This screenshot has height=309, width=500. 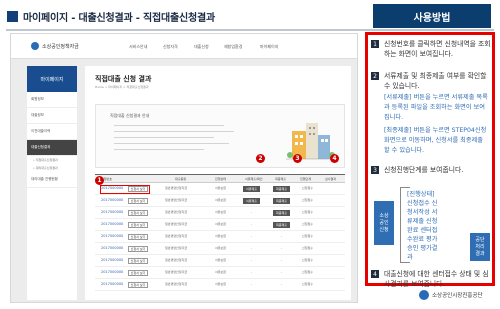 What do you see at coordinates (424, 295) in the screenshot?
I see `agency-logo-icon` at bounding box center [424, 295].